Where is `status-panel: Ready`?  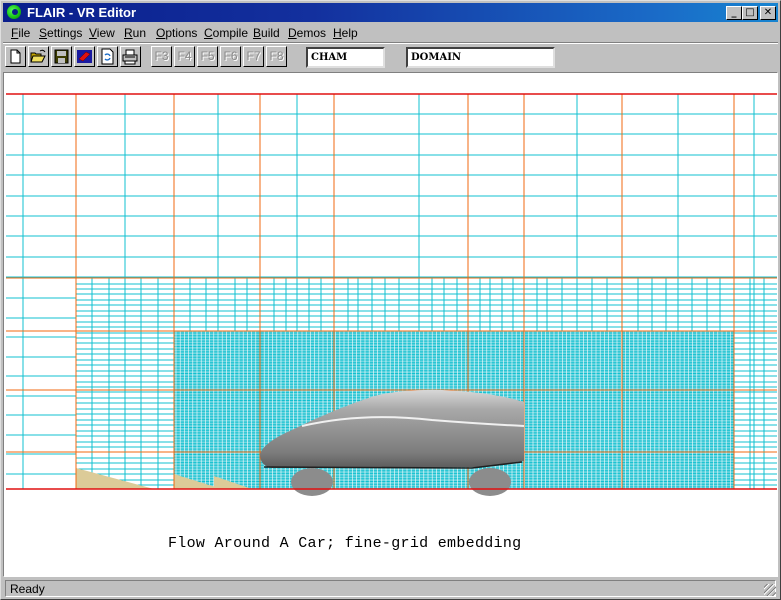 status-panel: Ready is located at coordinates (390, 588).